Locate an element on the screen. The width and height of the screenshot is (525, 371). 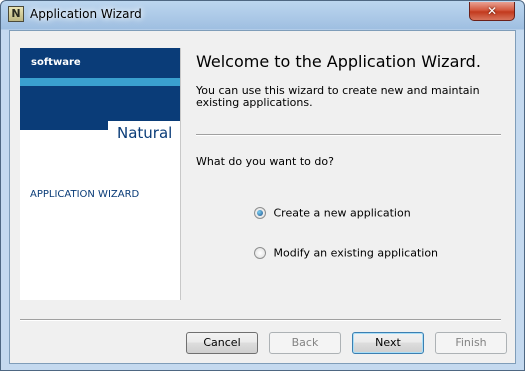
brand-accent-stripe is located at coordinates (100, 82).